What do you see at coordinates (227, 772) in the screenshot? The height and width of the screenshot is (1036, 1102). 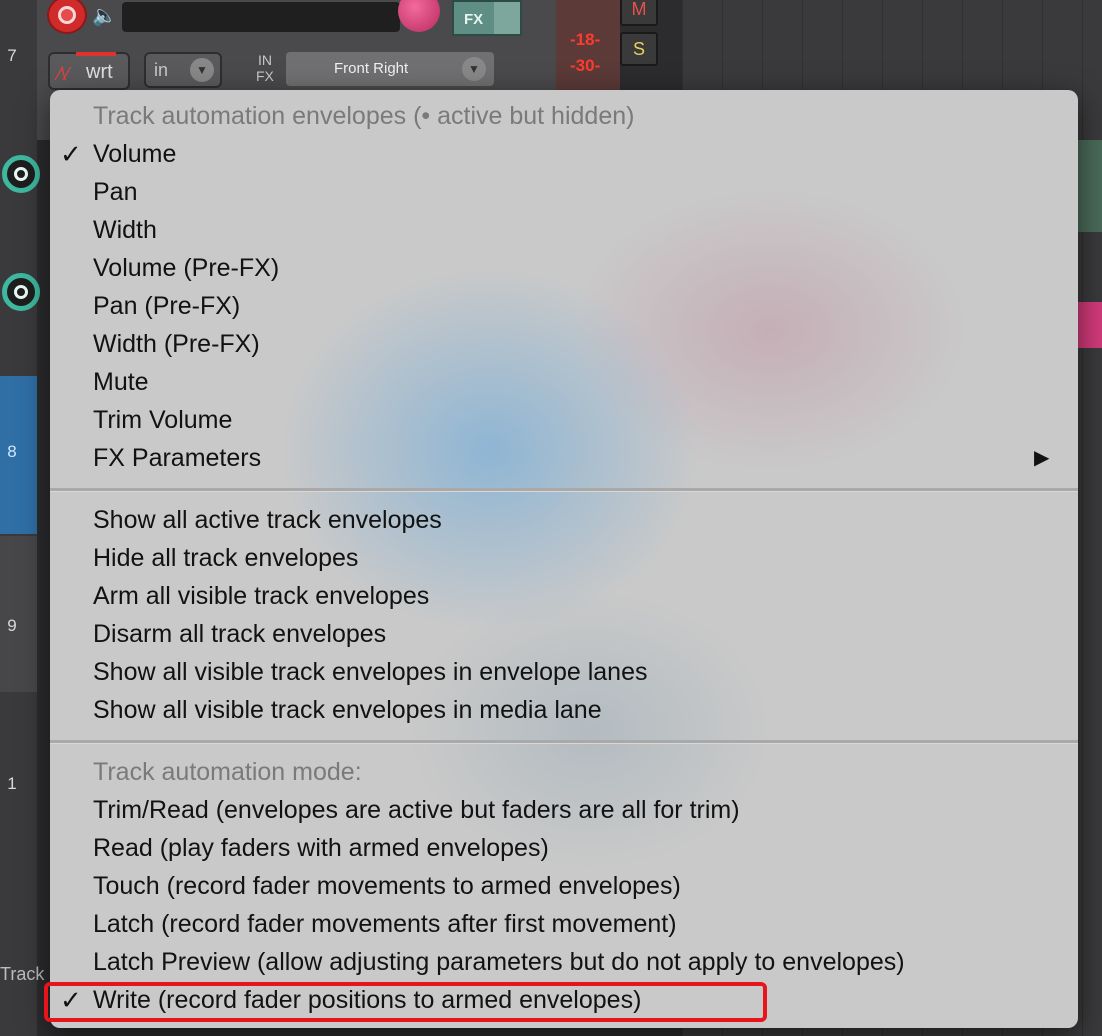 I see `automation-mode-header: Track automation mode:` at bounding box center [227, 772].